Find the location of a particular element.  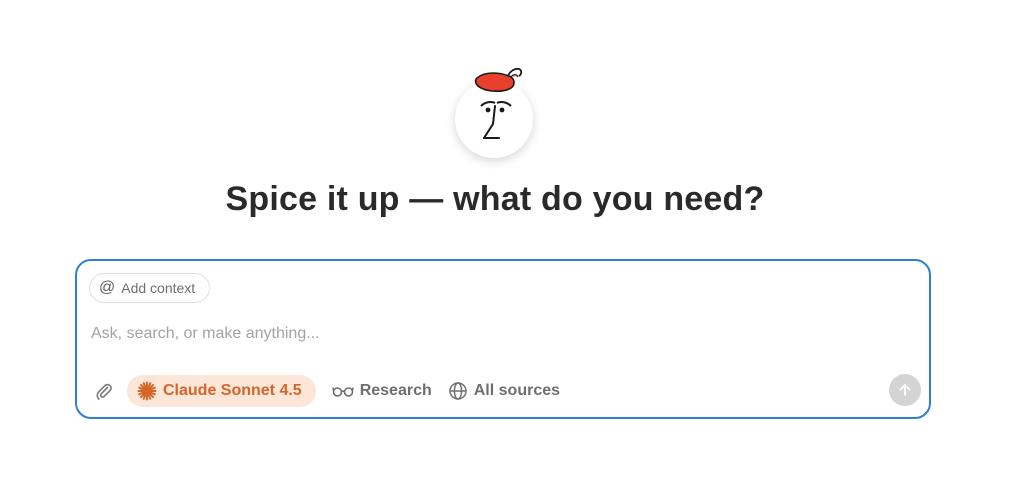

paperclip-icon is located at coordinates (104, 391).